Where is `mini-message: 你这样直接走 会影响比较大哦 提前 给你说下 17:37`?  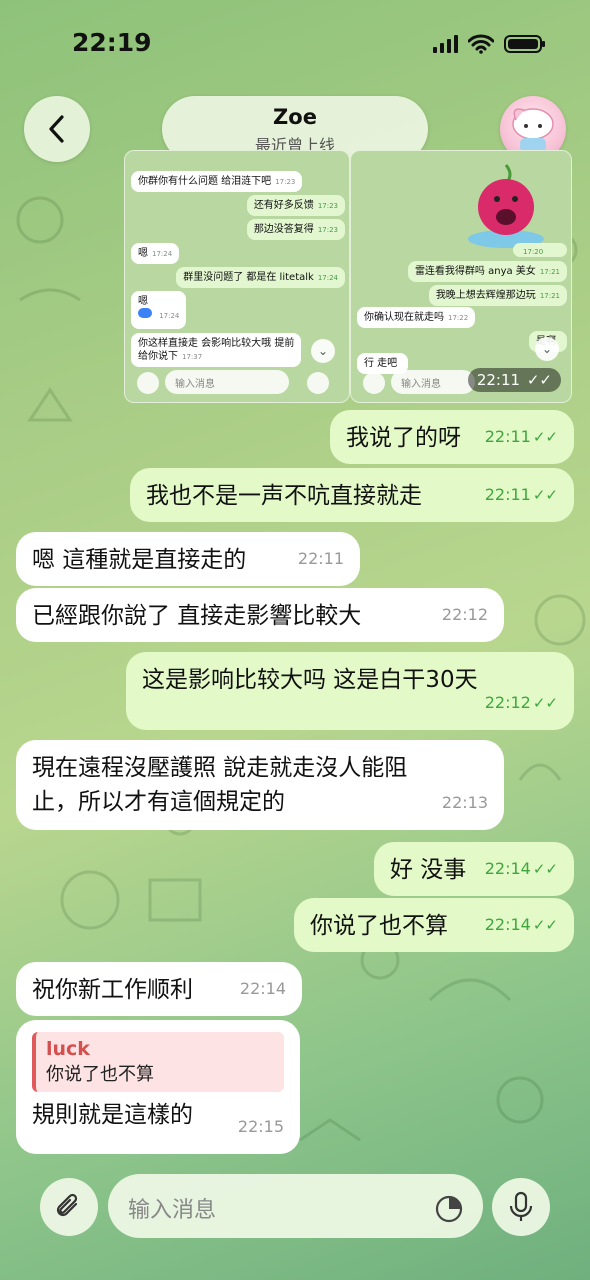
mini-message: 你这样直接走 会影响比较大哦 提前 给你说下 17:37 is located at coordinates (216, 350).